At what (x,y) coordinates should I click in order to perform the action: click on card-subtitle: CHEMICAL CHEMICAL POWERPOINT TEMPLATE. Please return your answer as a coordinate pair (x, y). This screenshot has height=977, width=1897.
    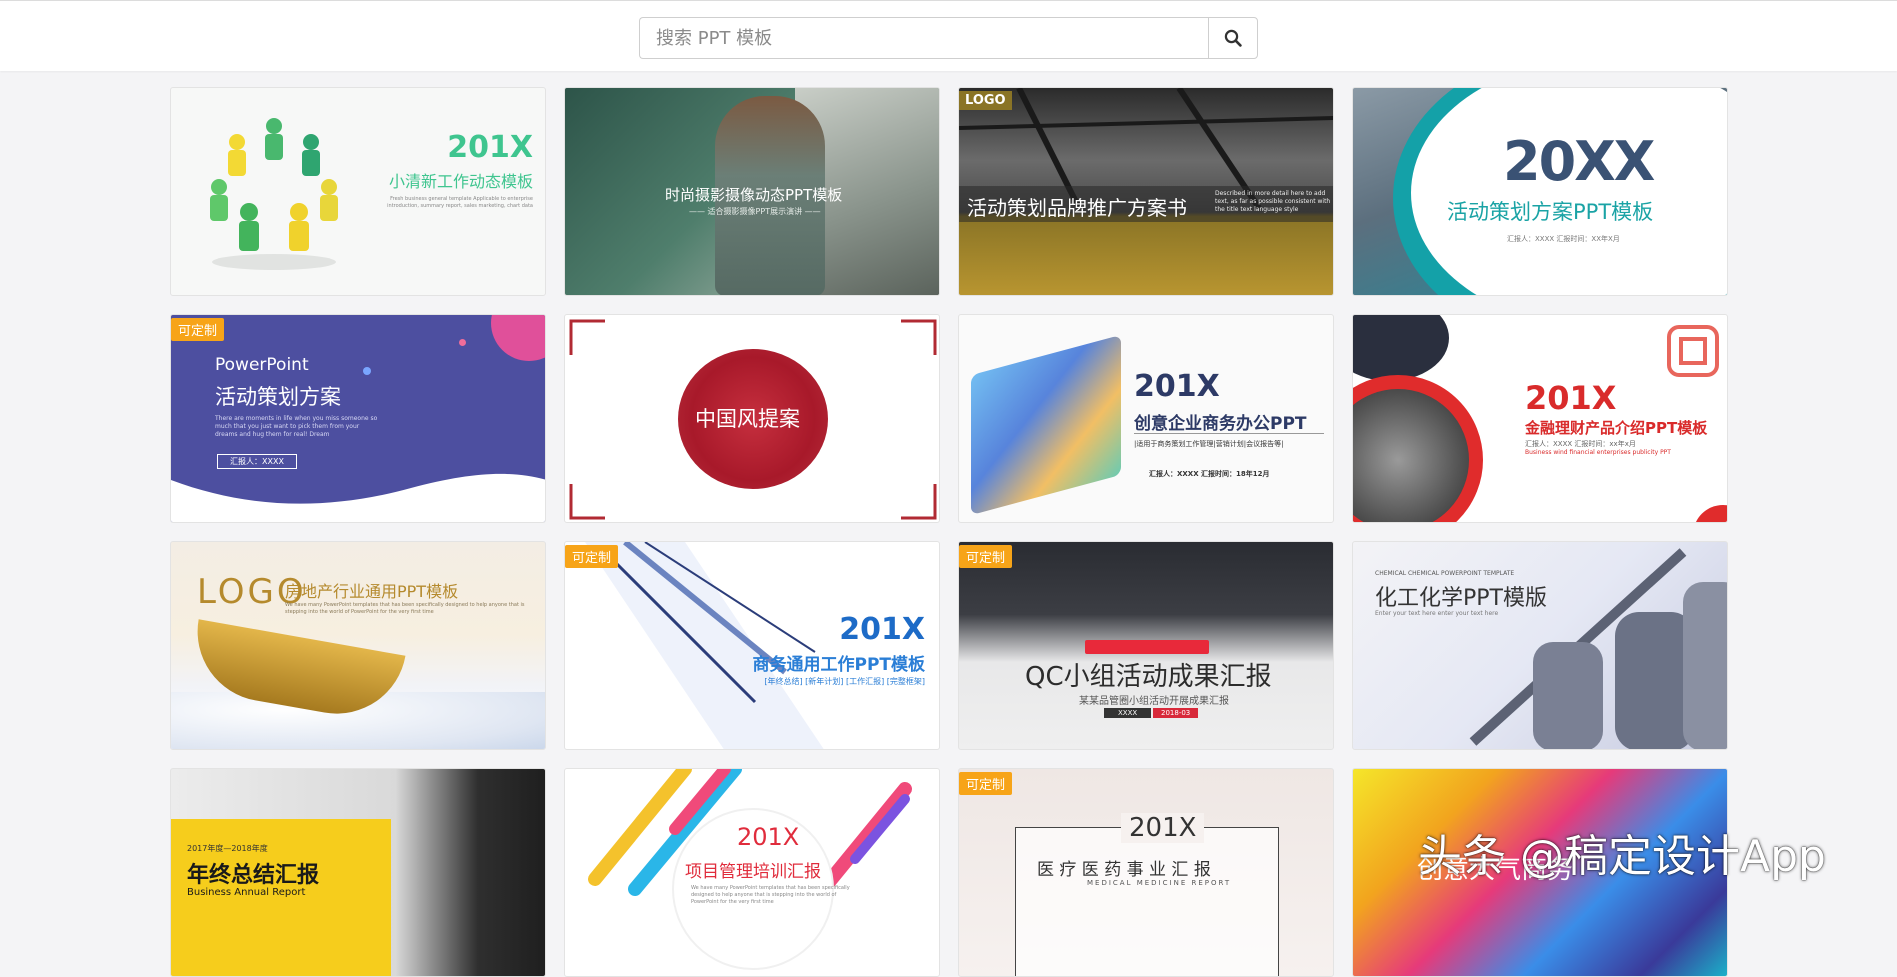
    Looking at the image, I should click on (1444, 573).